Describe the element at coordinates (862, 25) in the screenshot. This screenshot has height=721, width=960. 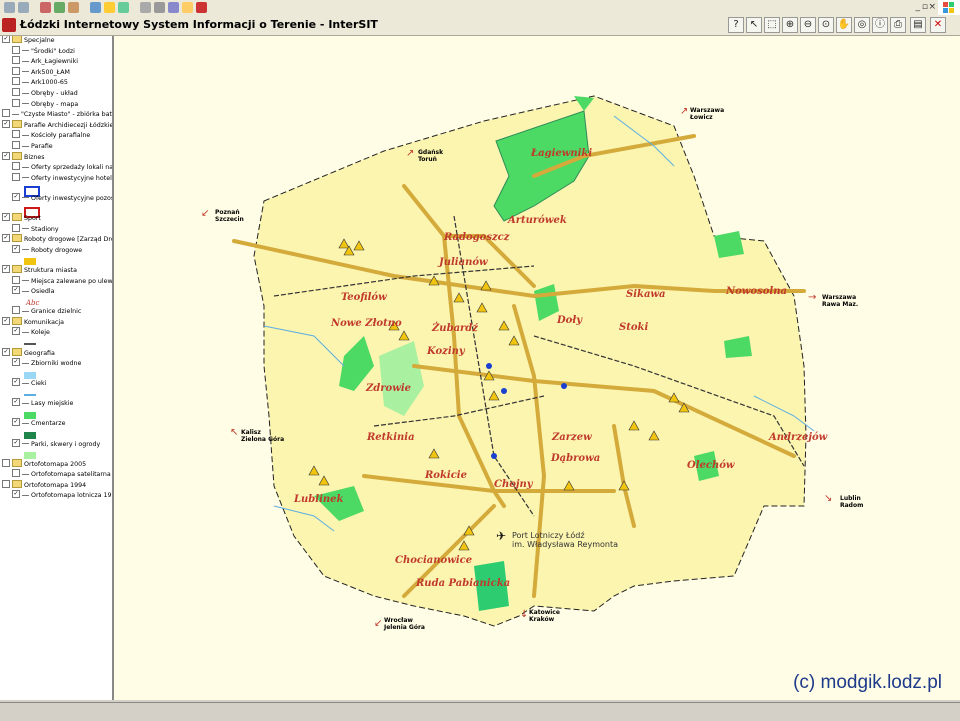
I see `full-extent-button: ◎` at that location.